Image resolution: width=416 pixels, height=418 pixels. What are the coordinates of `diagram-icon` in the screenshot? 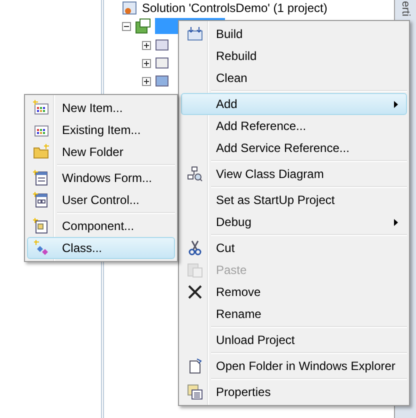 It's located at (195, 174).